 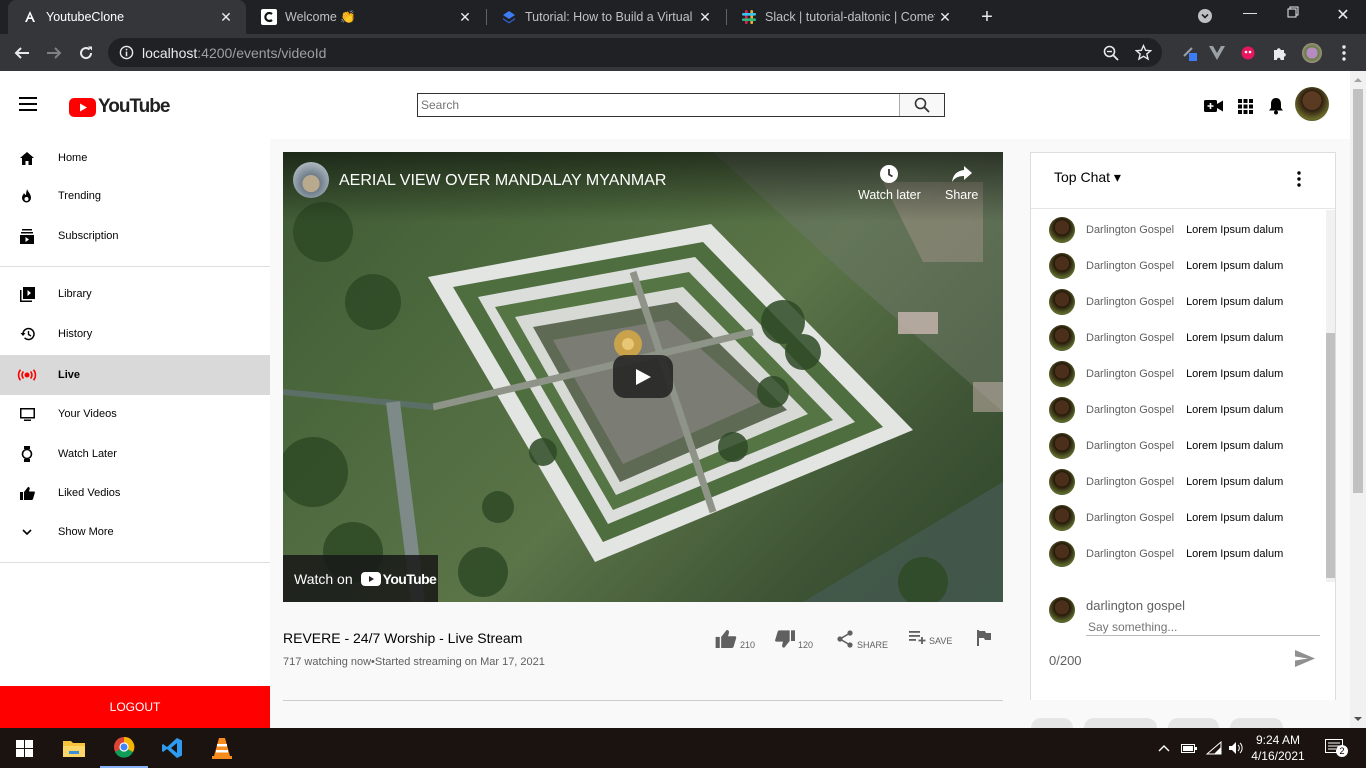 What do you see at coordinates (135, 334) in the screenshot?
I see `sidebar-item-history: History` at bounding box center [135, 334].